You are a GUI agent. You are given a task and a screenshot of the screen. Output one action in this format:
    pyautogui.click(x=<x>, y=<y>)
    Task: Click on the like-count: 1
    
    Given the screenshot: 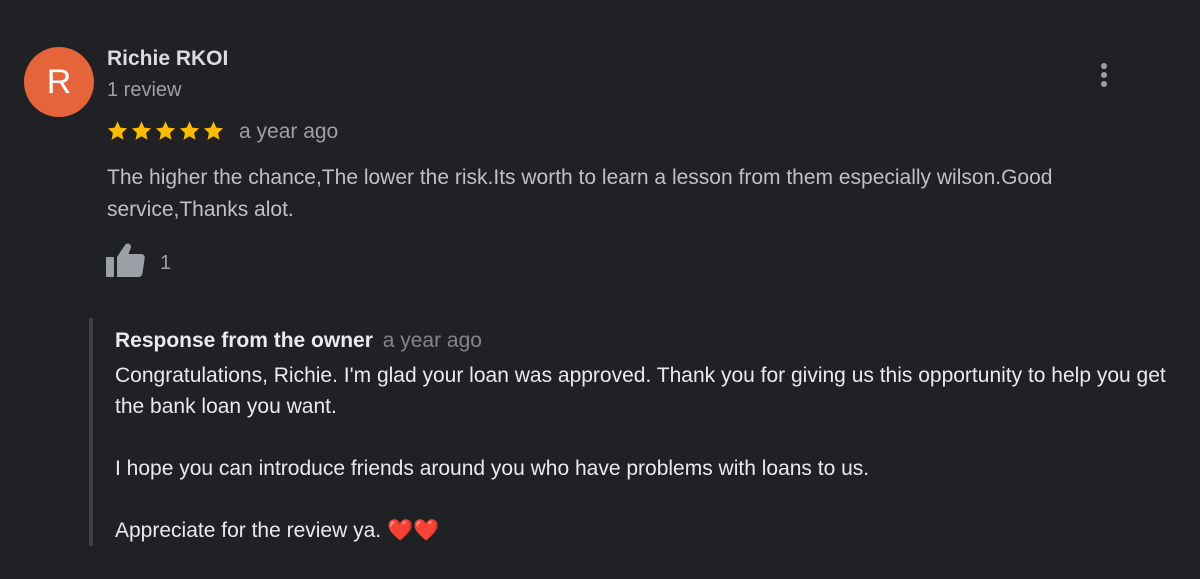 What is the action you would take?
    pyautogui.click(x=166, y=263)
    